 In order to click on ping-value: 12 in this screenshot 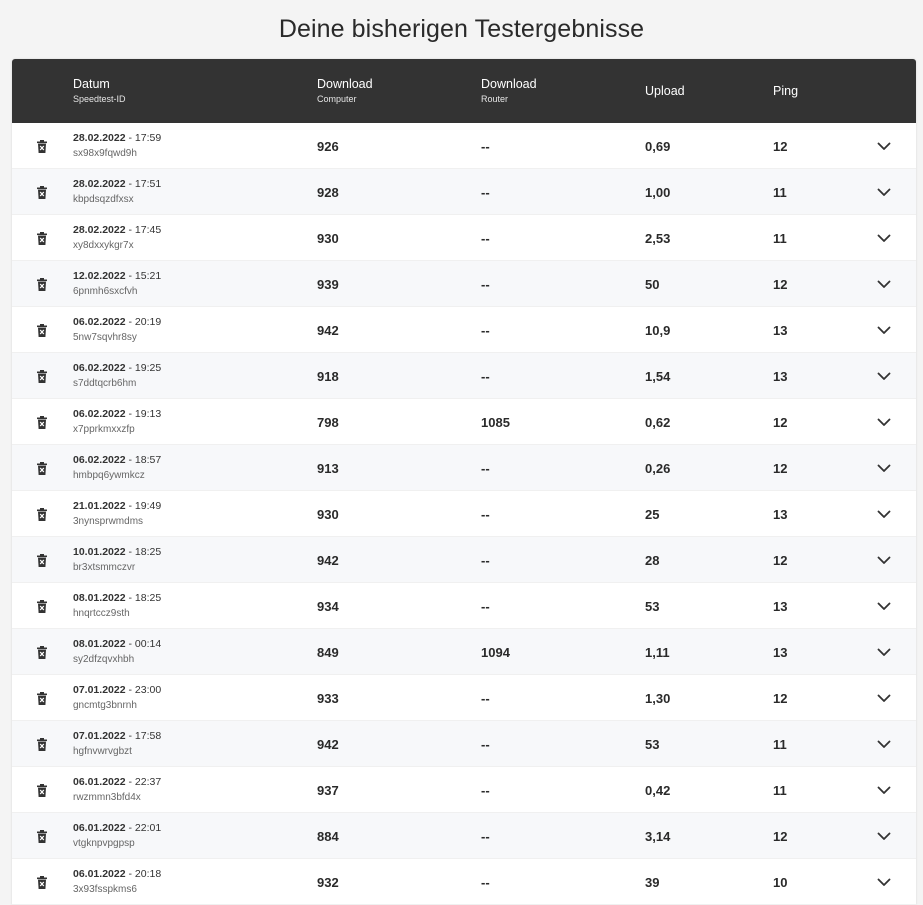, I will do `click(780, 836)`.